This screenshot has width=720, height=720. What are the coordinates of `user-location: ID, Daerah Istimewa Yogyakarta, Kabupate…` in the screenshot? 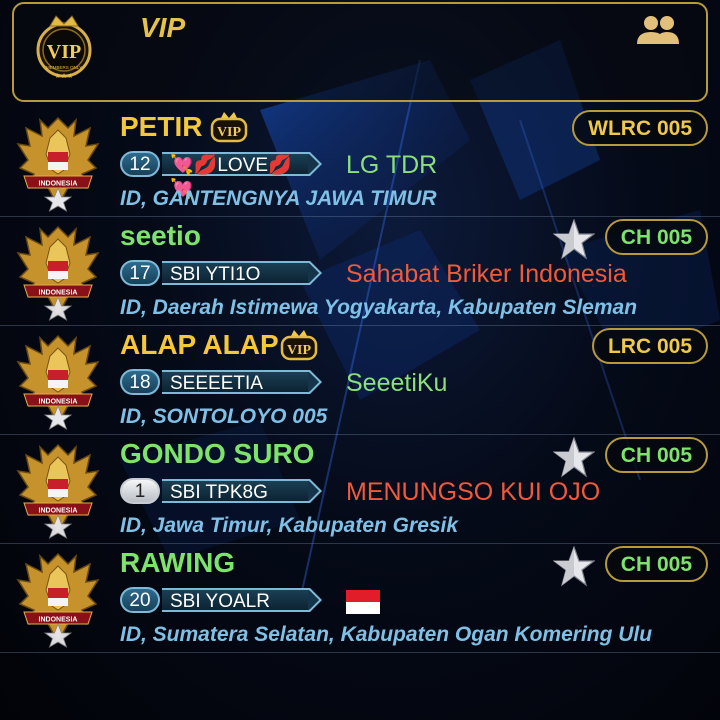 It's located at (379, 307).